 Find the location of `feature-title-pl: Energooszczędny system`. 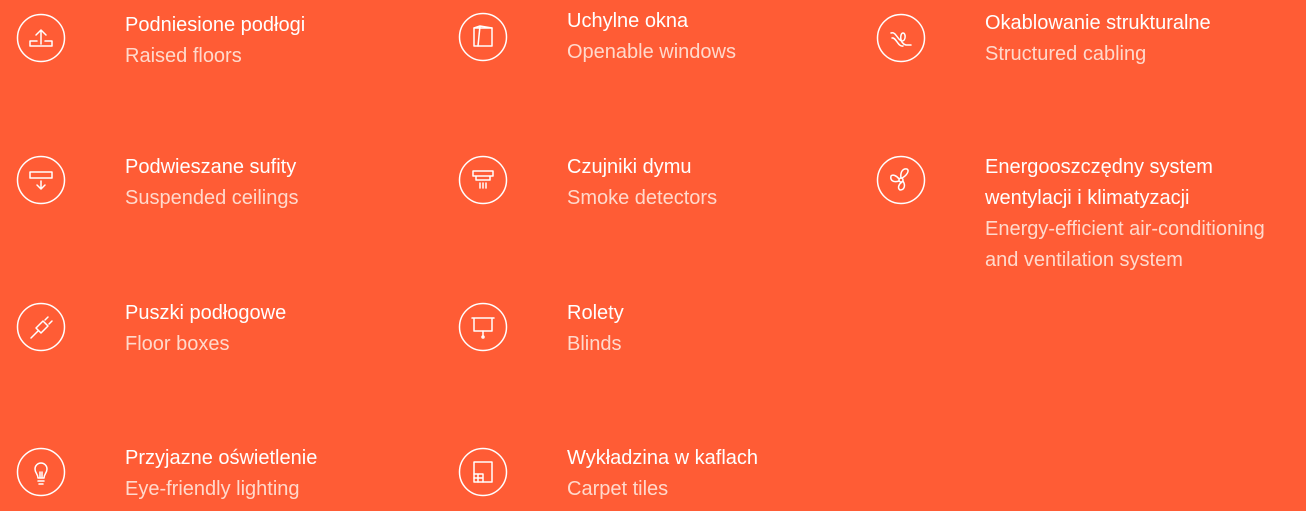

feature-title-pl: Energooszczędny system is located at coordinates (1099, 167).